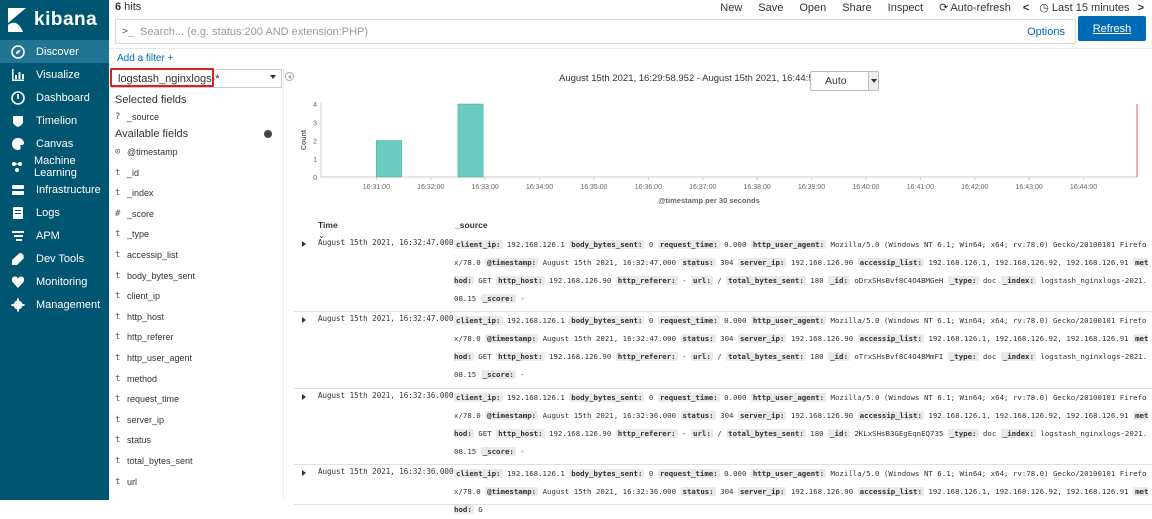 The image size is (1152, 519). What do you see at coordinates (18, 236) in the screenshot?
I see `apm-icon` at bounding box center [18, 236].